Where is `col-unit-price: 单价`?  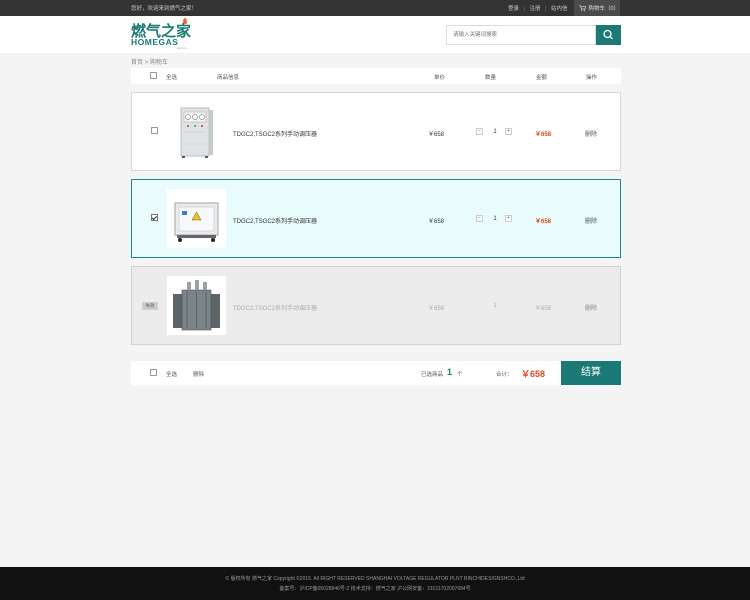
col-unit-price: 单价 is located at coordinates (440, 78).